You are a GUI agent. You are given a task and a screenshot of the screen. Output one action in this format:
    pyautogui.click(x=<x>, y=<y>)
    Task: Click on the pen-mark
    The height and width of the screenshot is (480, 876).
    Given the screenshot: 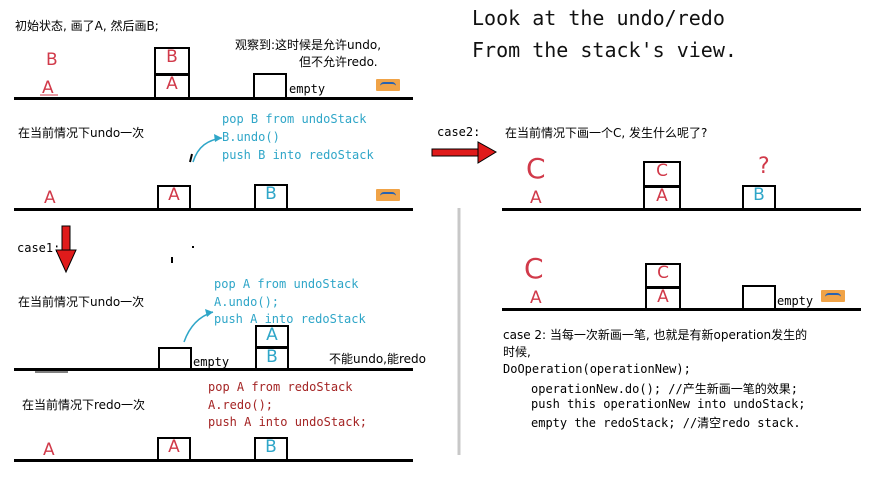 What is the action you would take?
    pyautogui.click(x=191, y=158)
    